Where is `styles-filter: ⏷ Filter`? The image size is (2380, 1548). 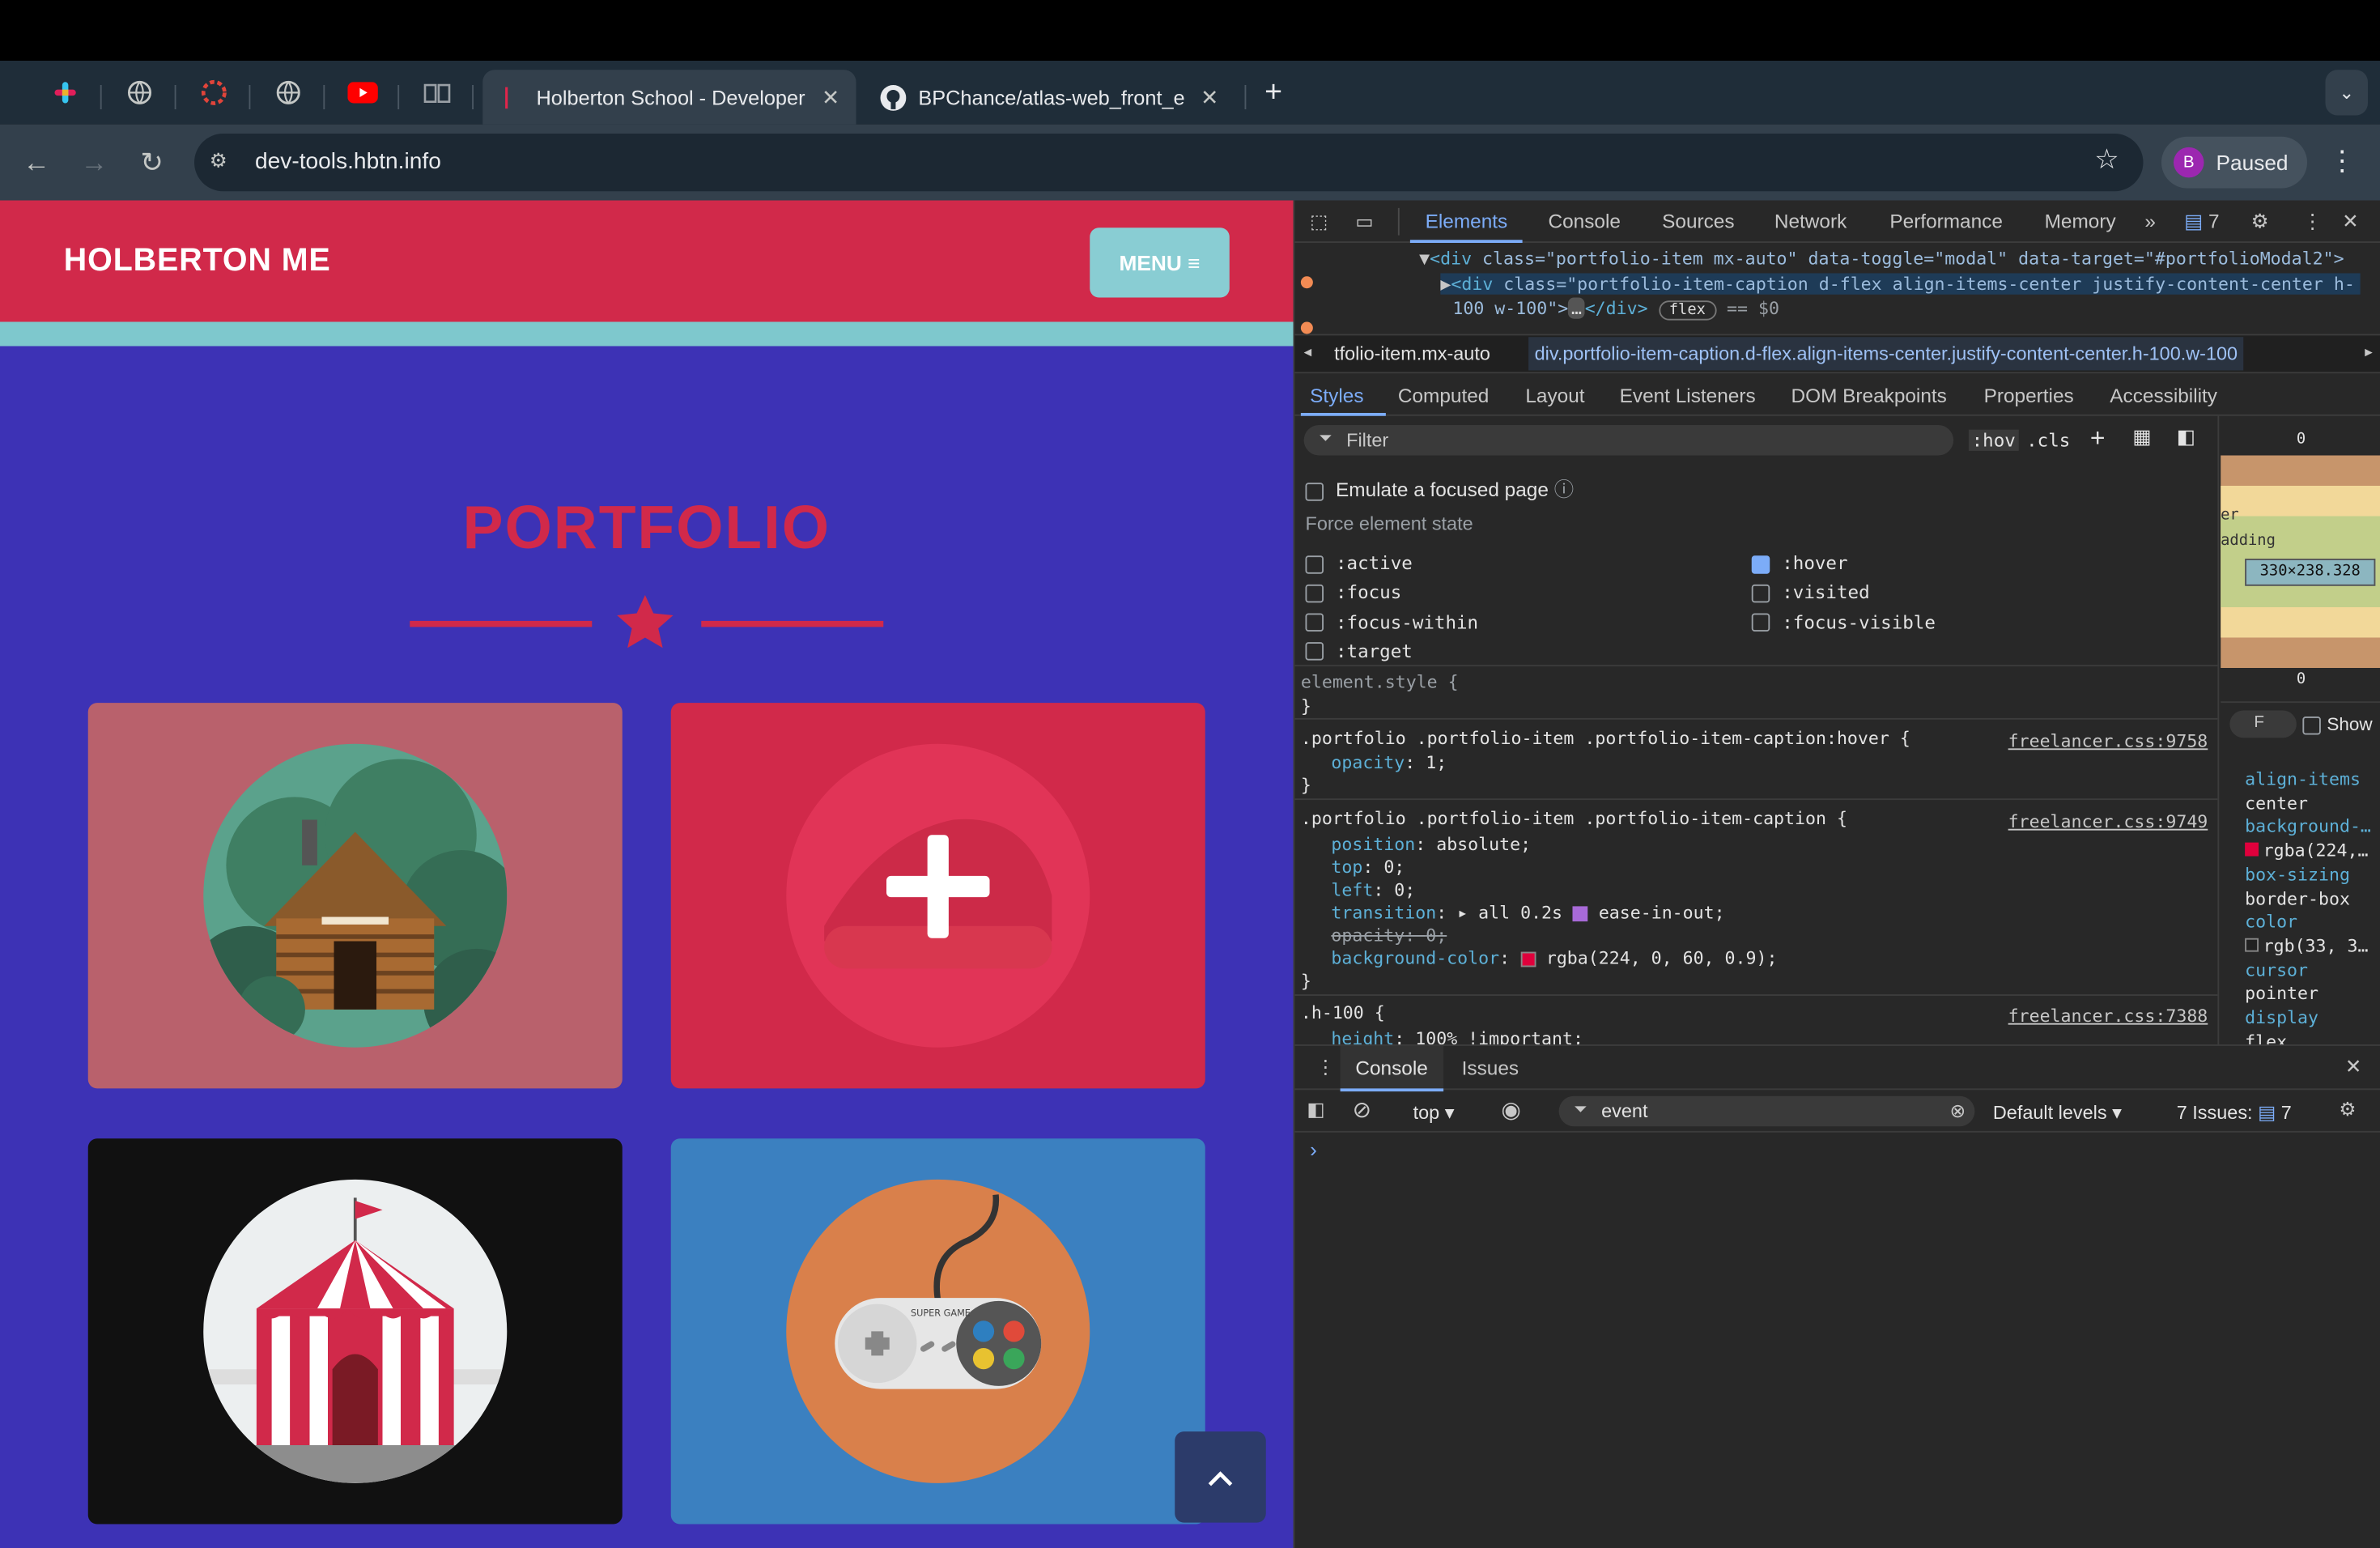
styles-filter: ⏷ Filter is located at coordinates (1628, 440).